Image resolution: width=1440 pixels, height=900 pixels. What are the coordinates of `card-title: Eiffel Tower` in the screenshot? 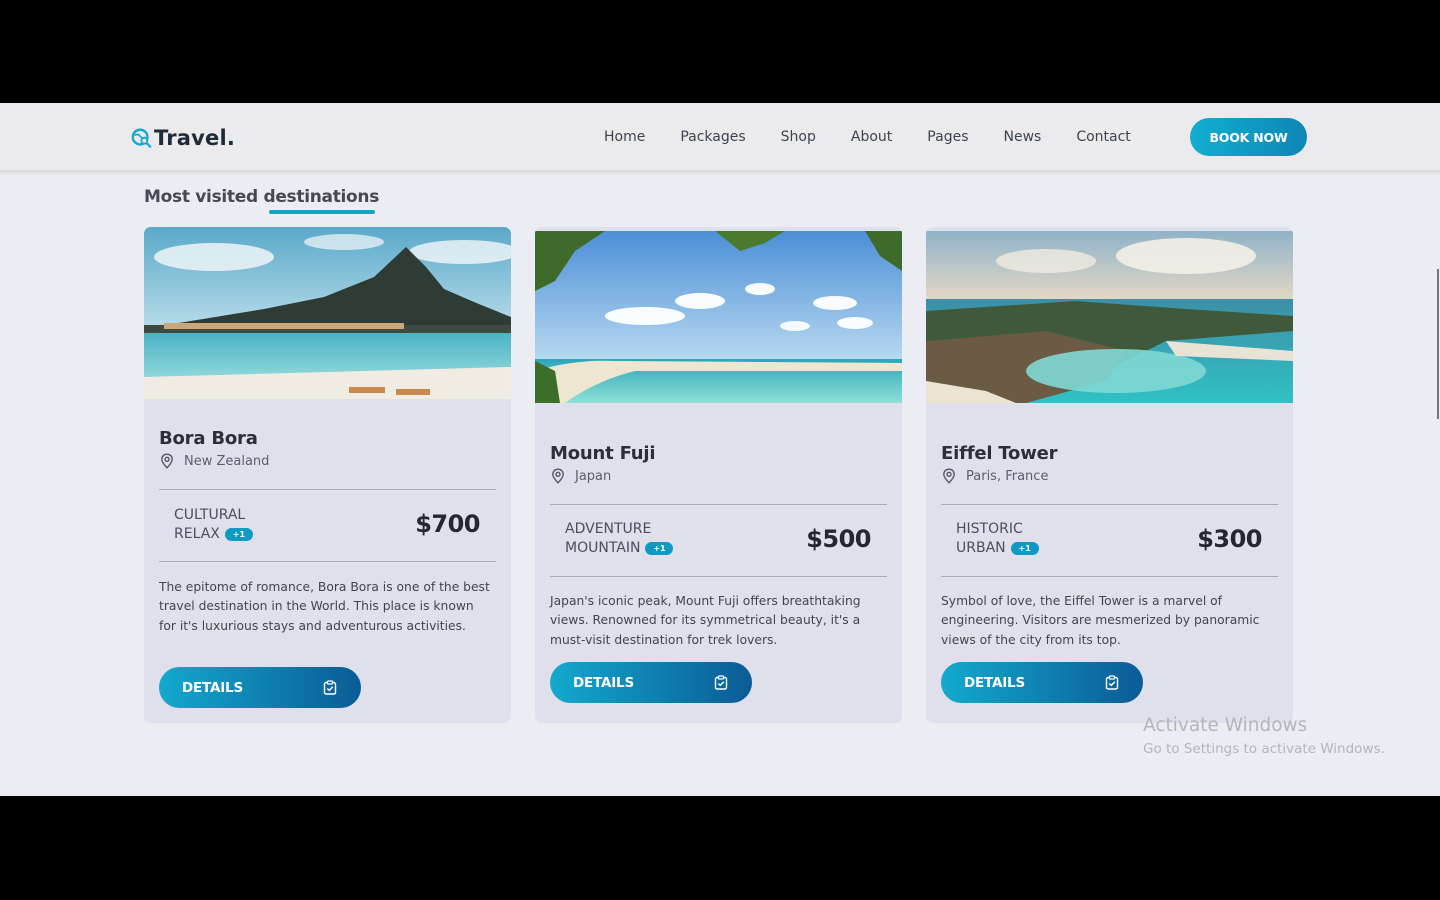 It's located at (999, 453).